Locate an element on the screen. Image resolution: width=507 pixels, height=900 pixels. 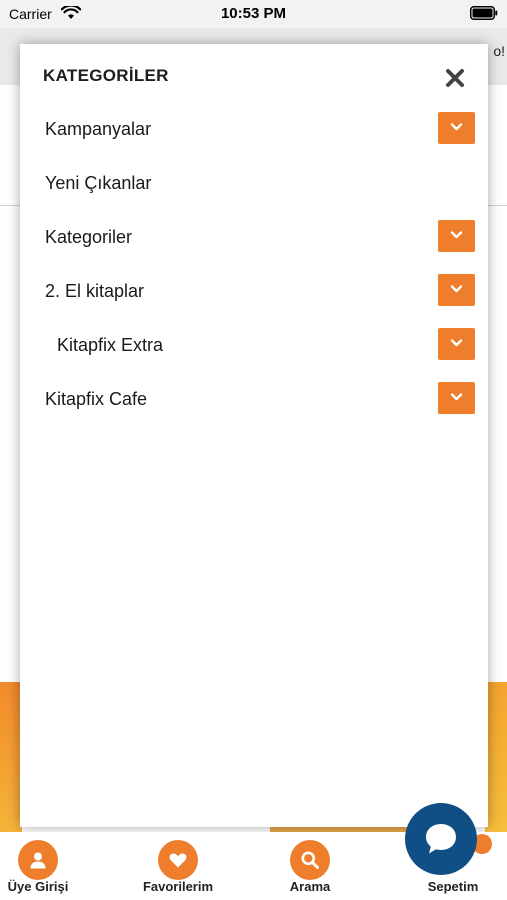
tab-label: Arama is located at coordinates (310, 886).